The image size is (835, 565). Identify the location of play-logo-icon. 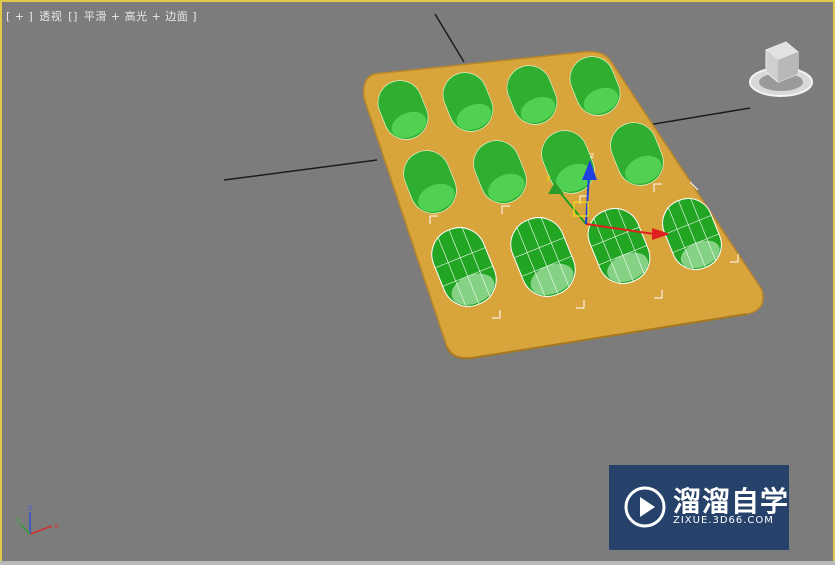
(645, 507).